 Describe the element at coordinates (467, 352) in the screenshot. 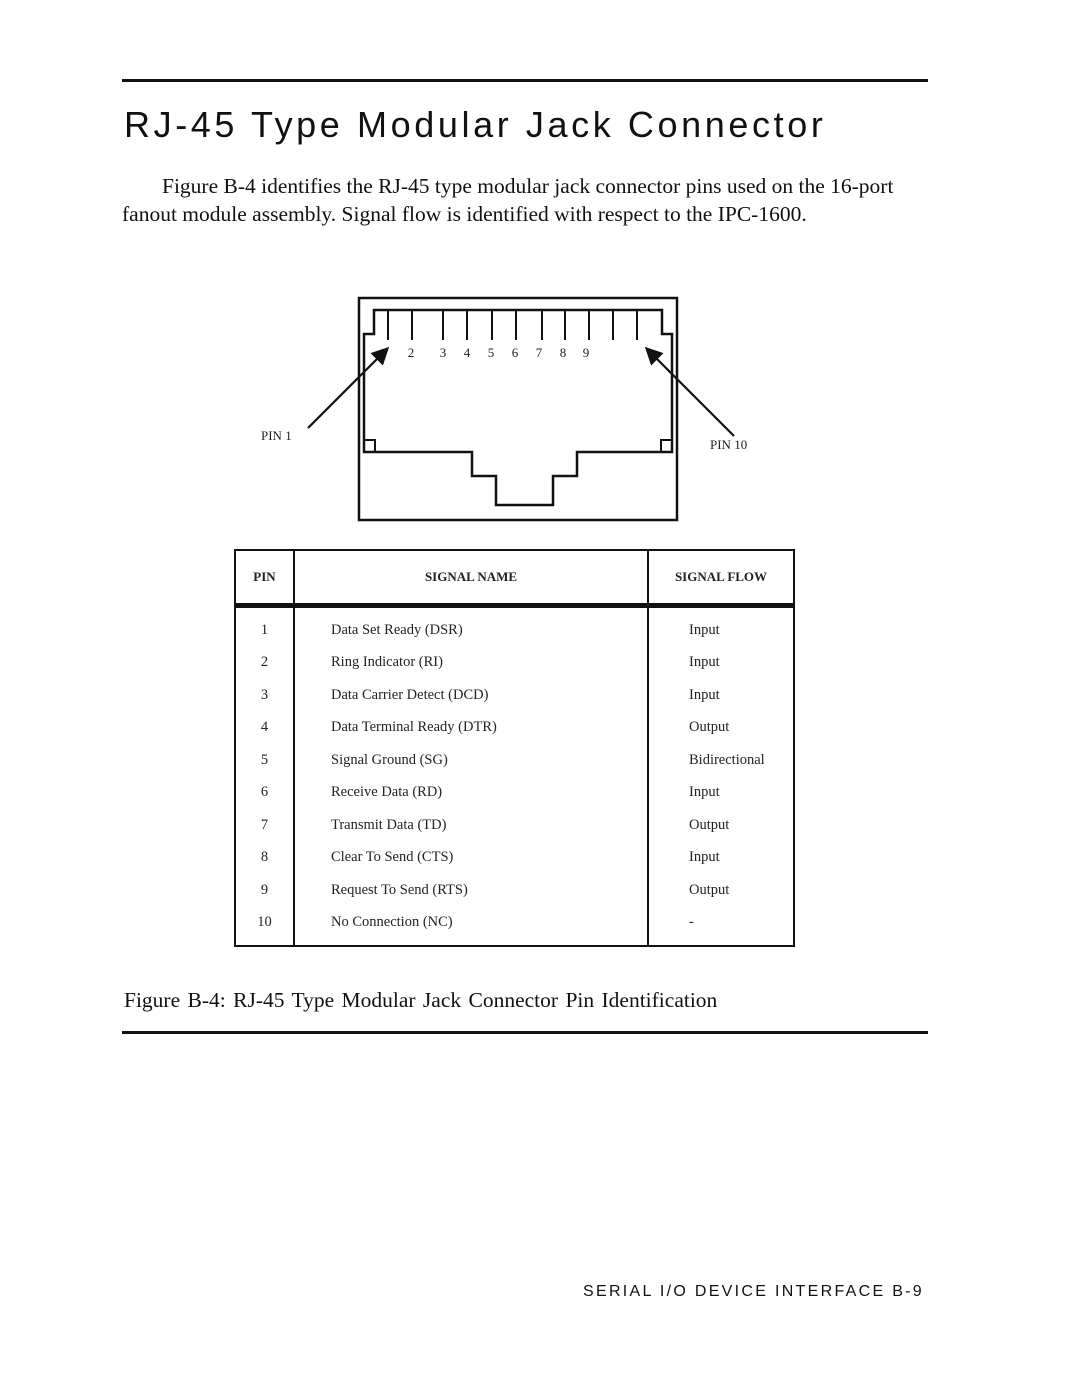

I see `pin-number: 4` at that location.